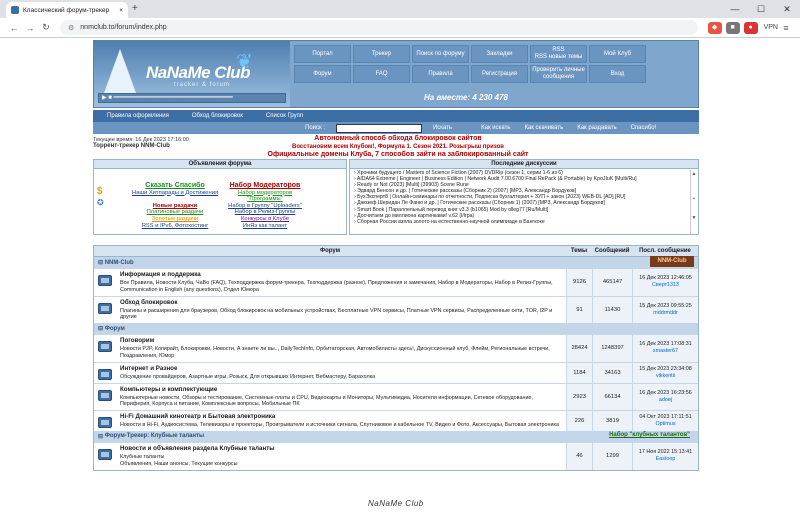 This screenshot has height=516, width=800. What do you see at coordinates (543, 128) in the screenshot?
I see `link-how-download: Как скачивать` at bounding box center [543, 128].